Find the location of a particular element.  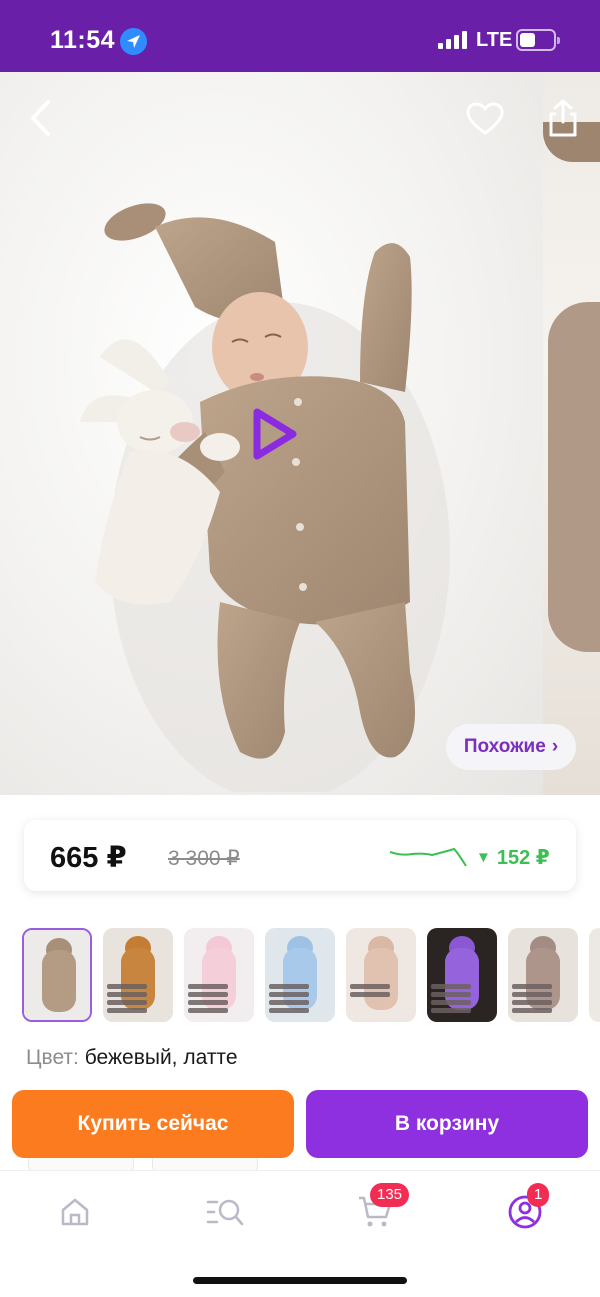

thumbnail-strip is located at coordinates (310, 976).